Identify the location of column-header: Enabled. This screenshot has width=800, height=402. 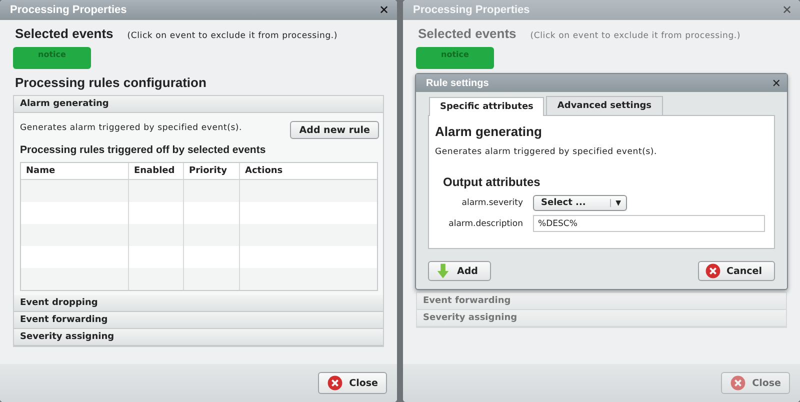
(156, 171).